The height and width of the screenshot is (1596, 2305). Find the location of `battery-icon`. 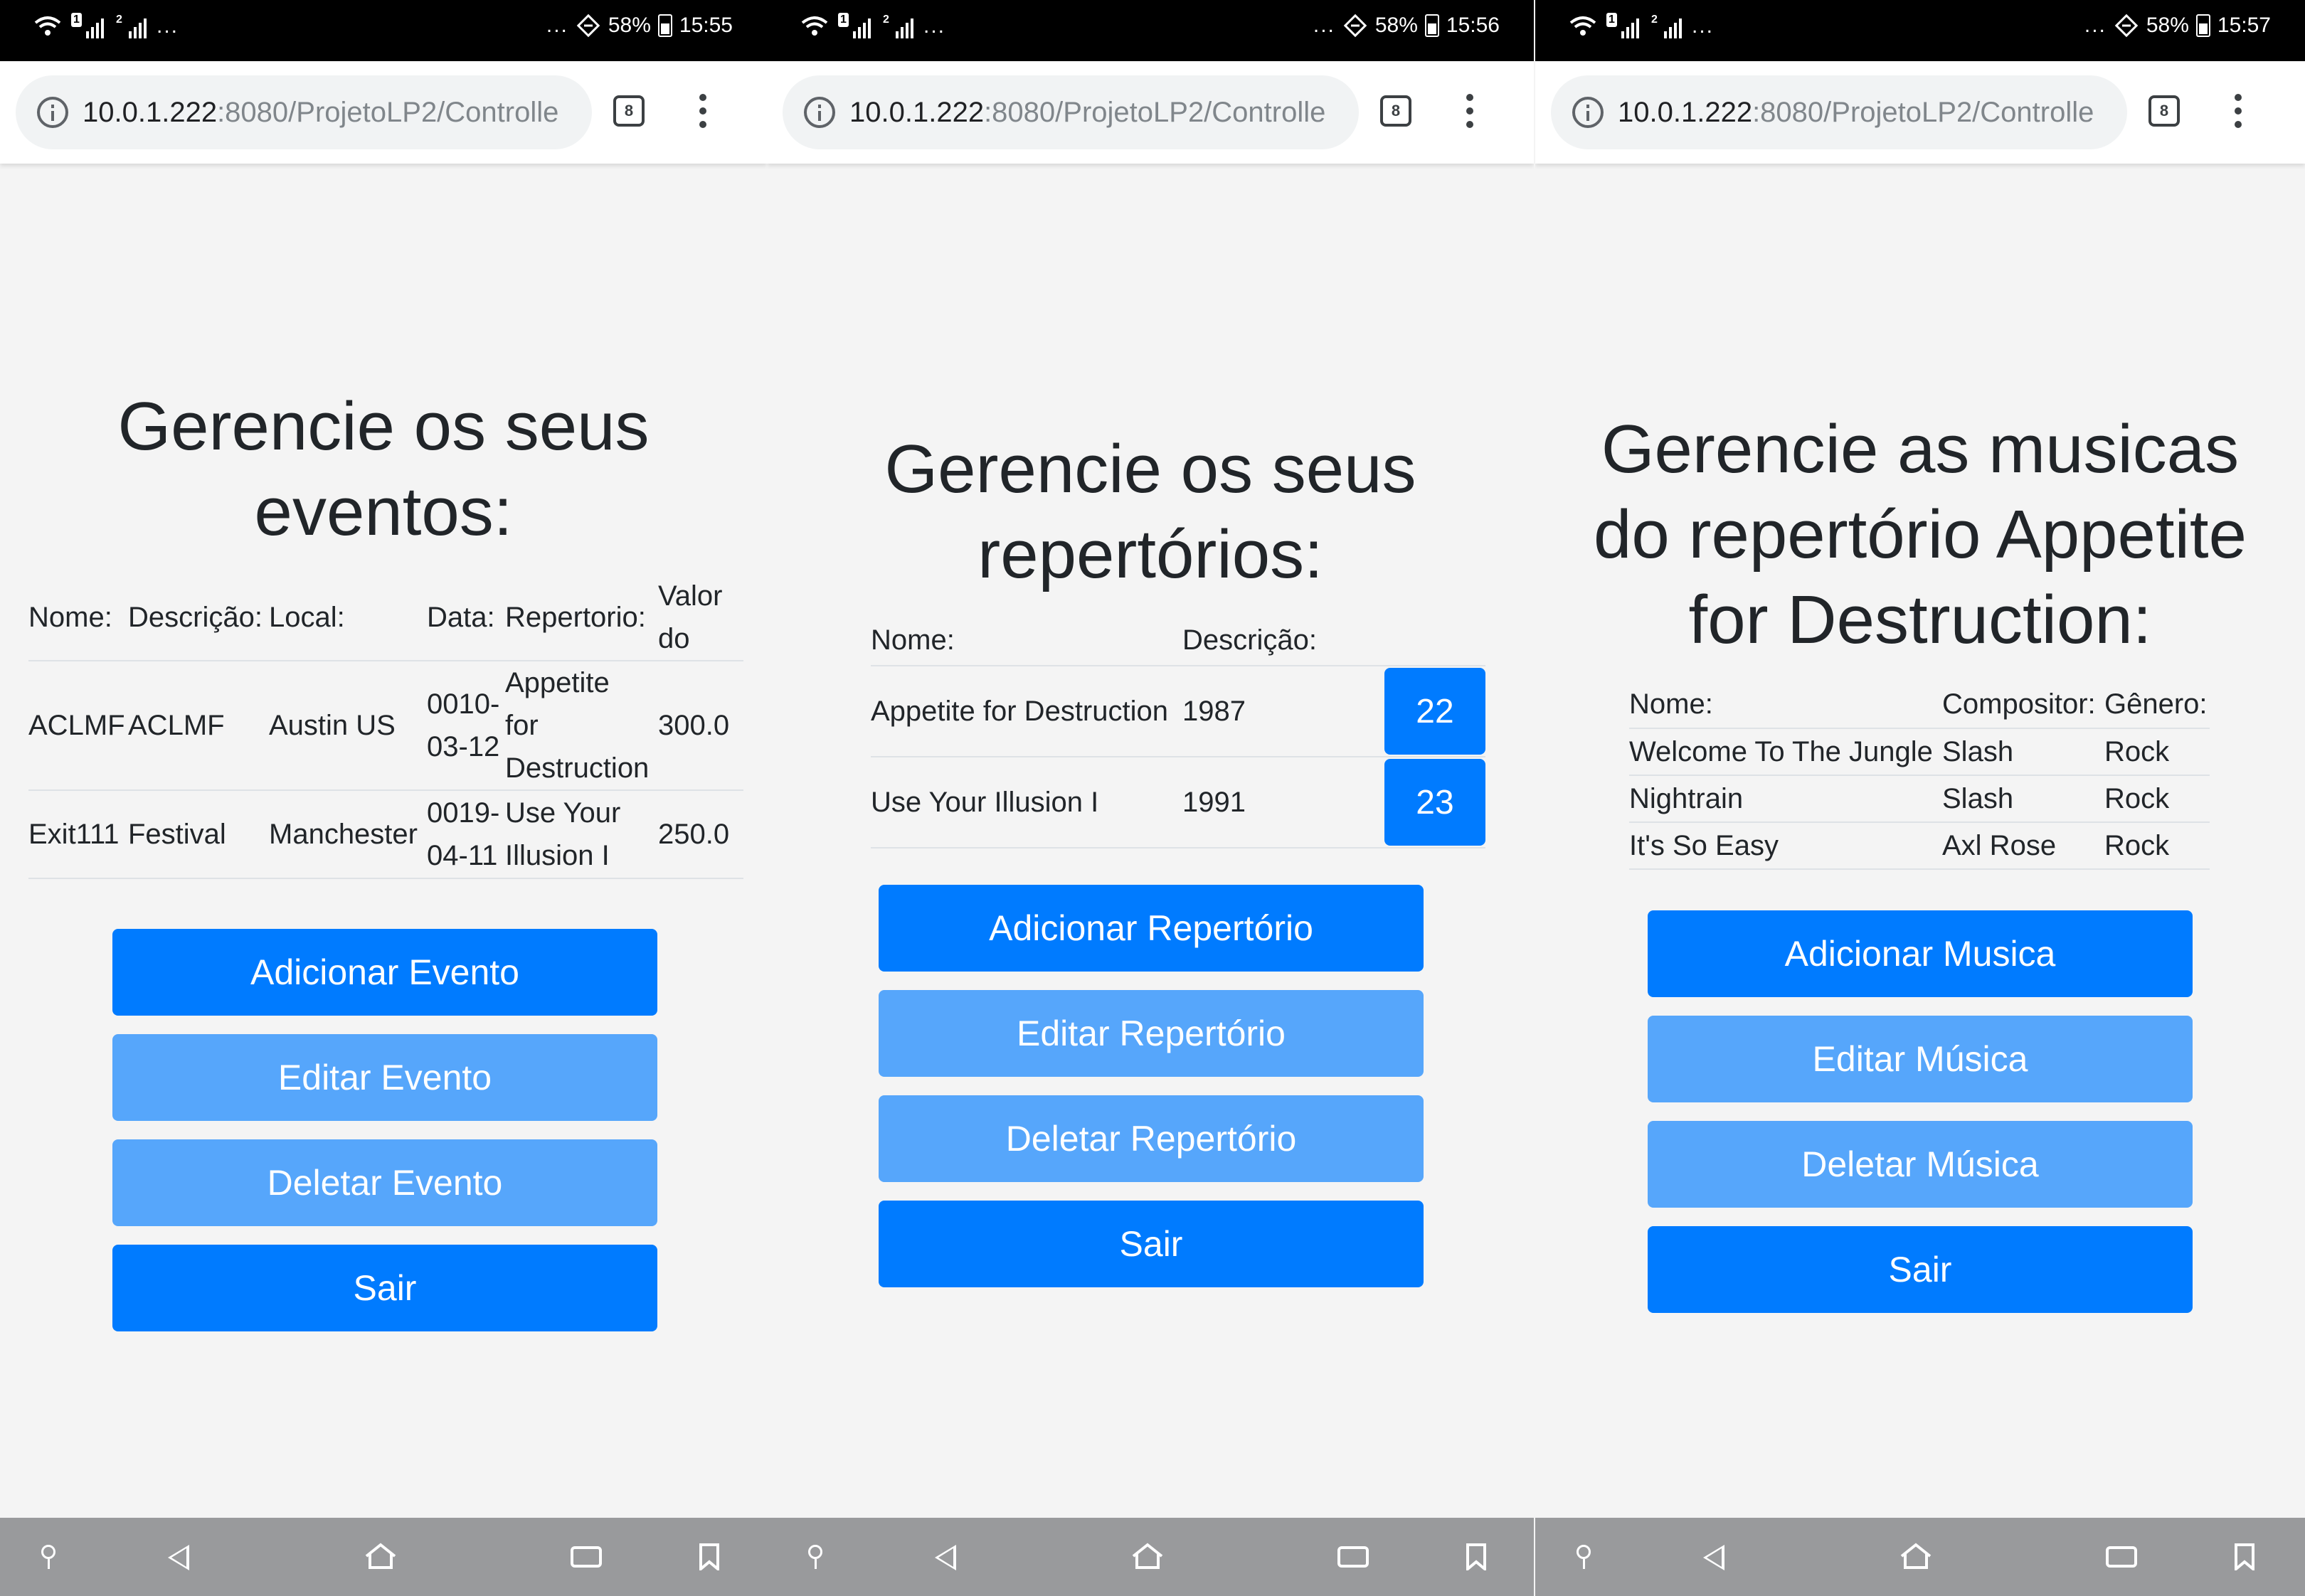

battery-icon is located at coordinates (1431, 25).